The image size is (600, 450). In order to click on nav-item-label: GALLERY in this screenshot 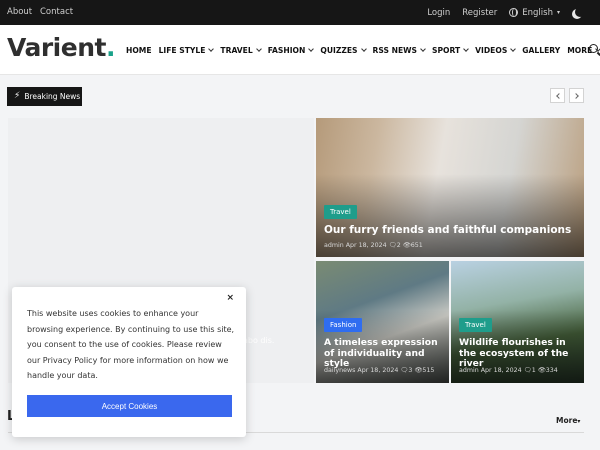, I will do `click(541, 50)`.